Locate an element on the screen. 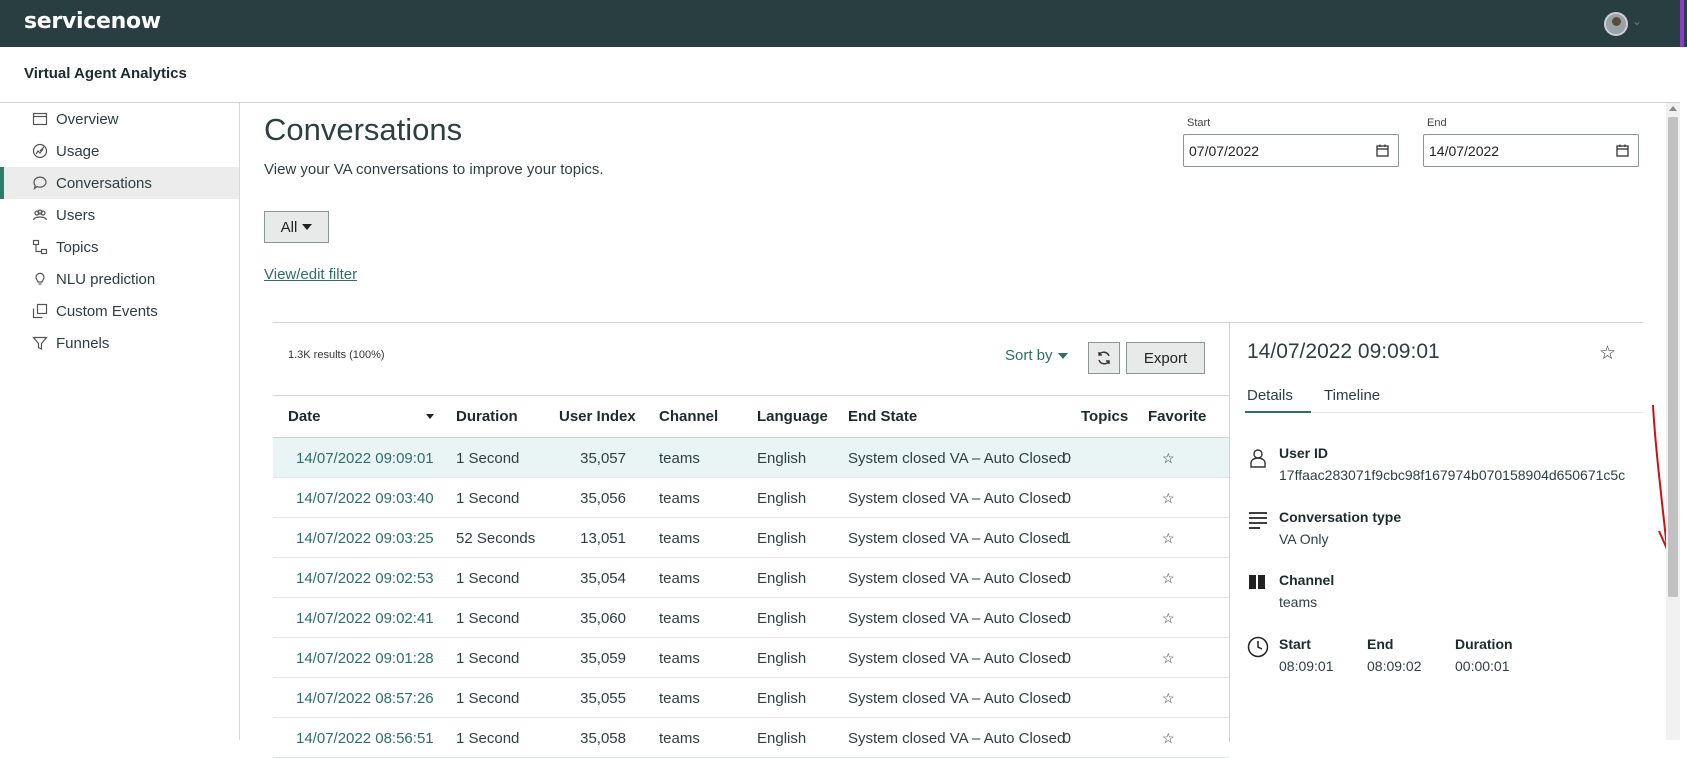 The height and width of the screenshot is (758, 1687). sidebar-item-label: Custom Events is located at coordinates (107, 311).